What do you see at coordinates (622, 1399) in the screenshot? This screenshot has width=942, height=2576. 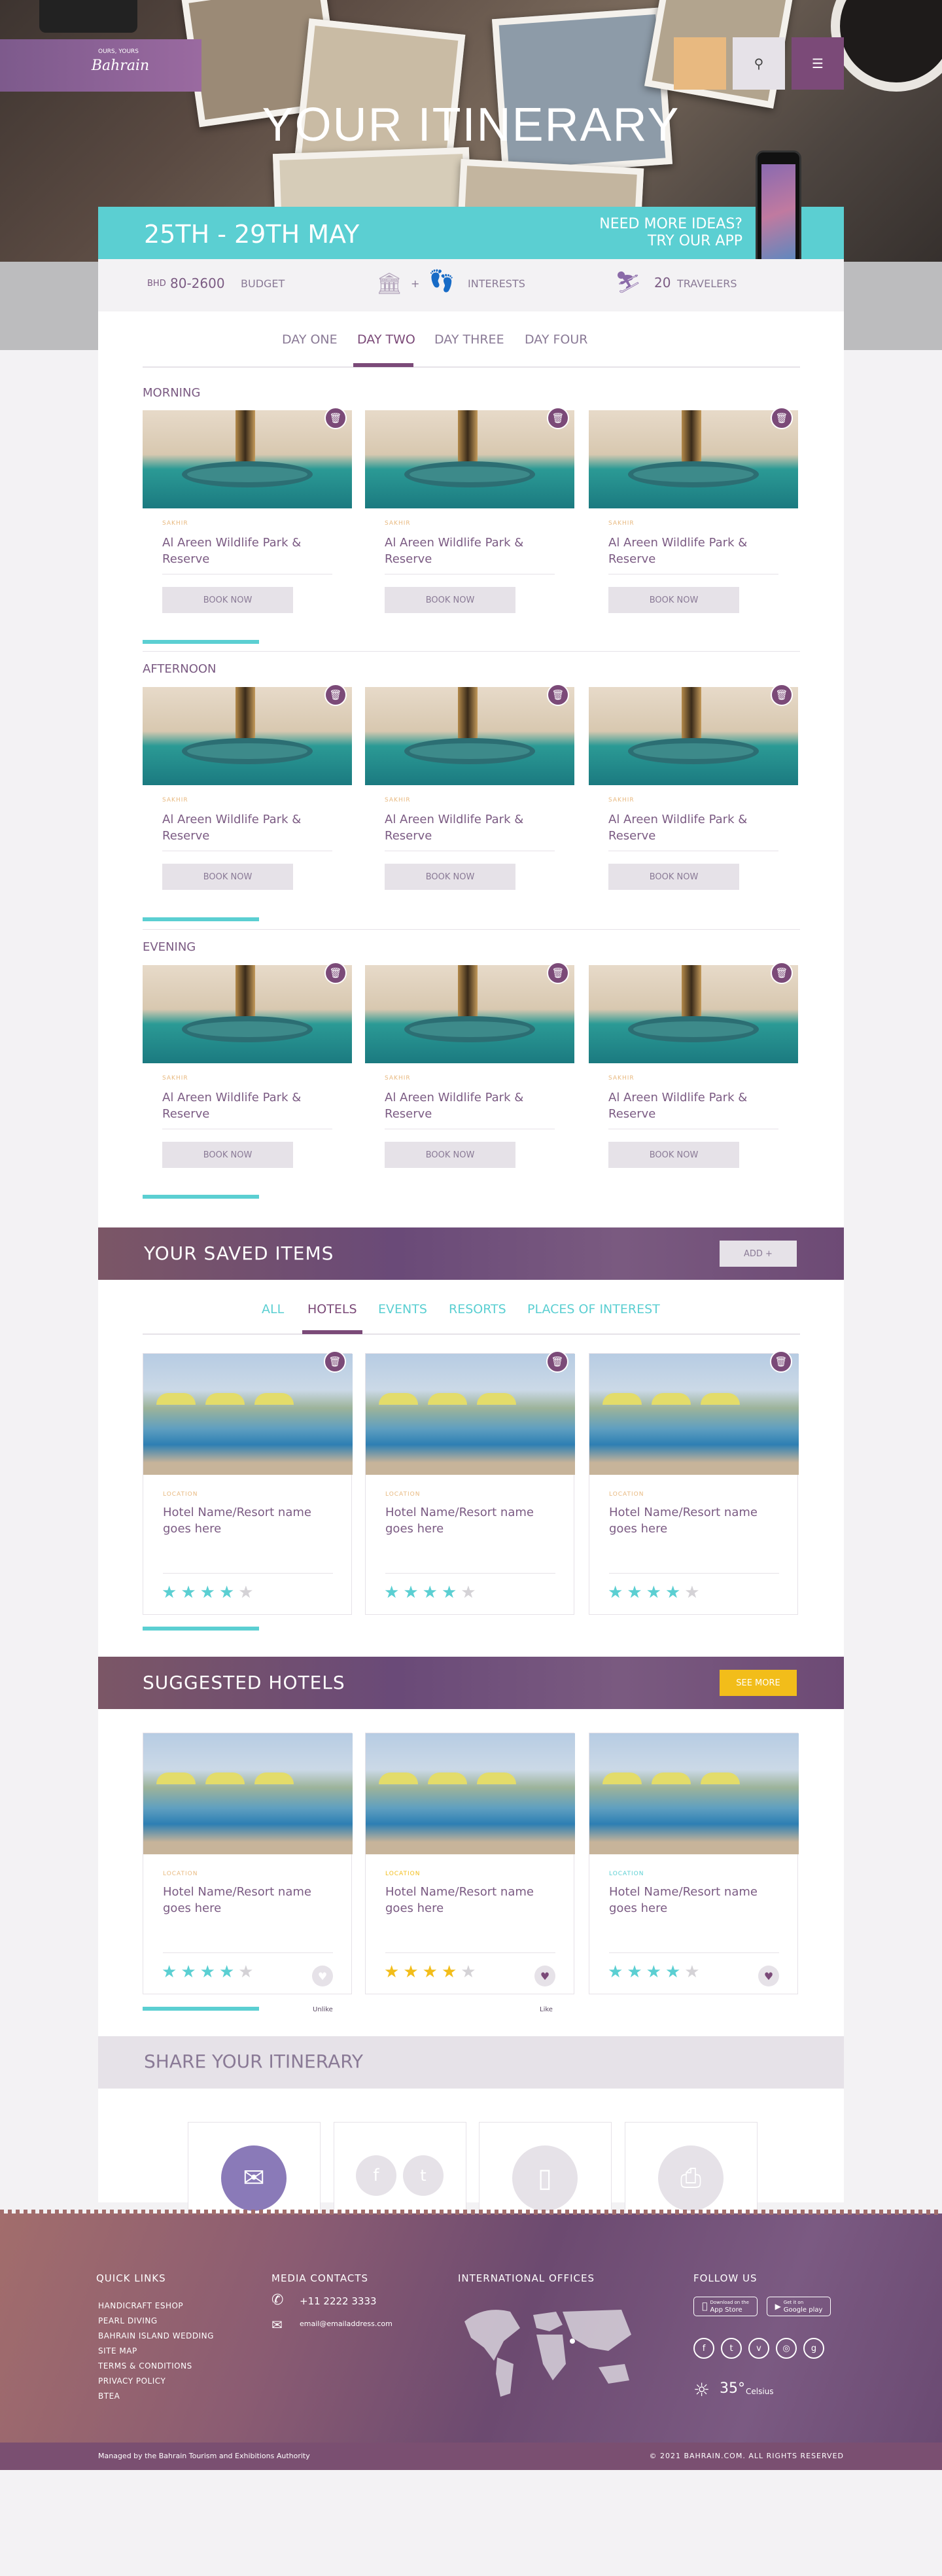 I see `umbrella-shape` at bounding box center [622, 1399].